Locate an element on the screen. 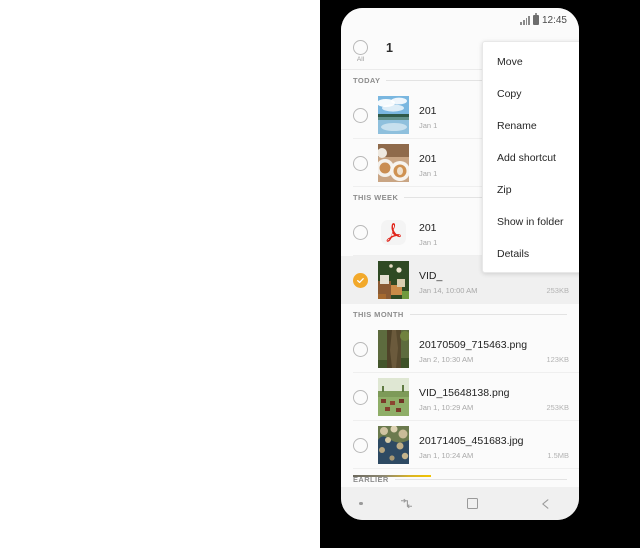 The height and width of the screenshot is (548, 640). menu-item-label: Show in folder is located at coordinates (530, 222).